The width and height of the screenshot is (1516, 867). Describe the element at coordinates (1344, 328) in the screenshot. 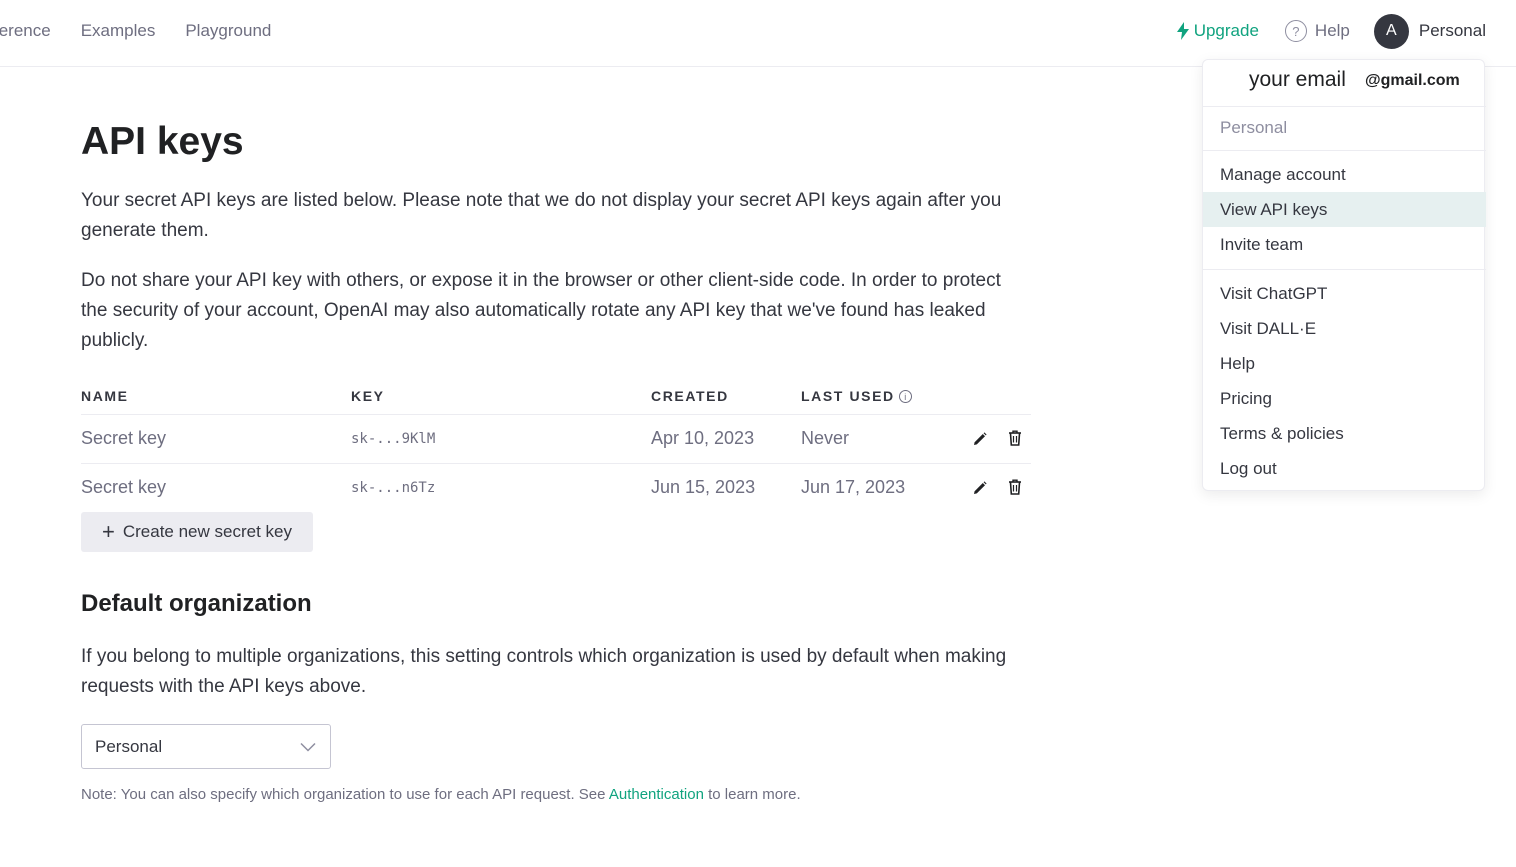

I see `menu-item-visit-dalle: Visit DALL·E` at that location.